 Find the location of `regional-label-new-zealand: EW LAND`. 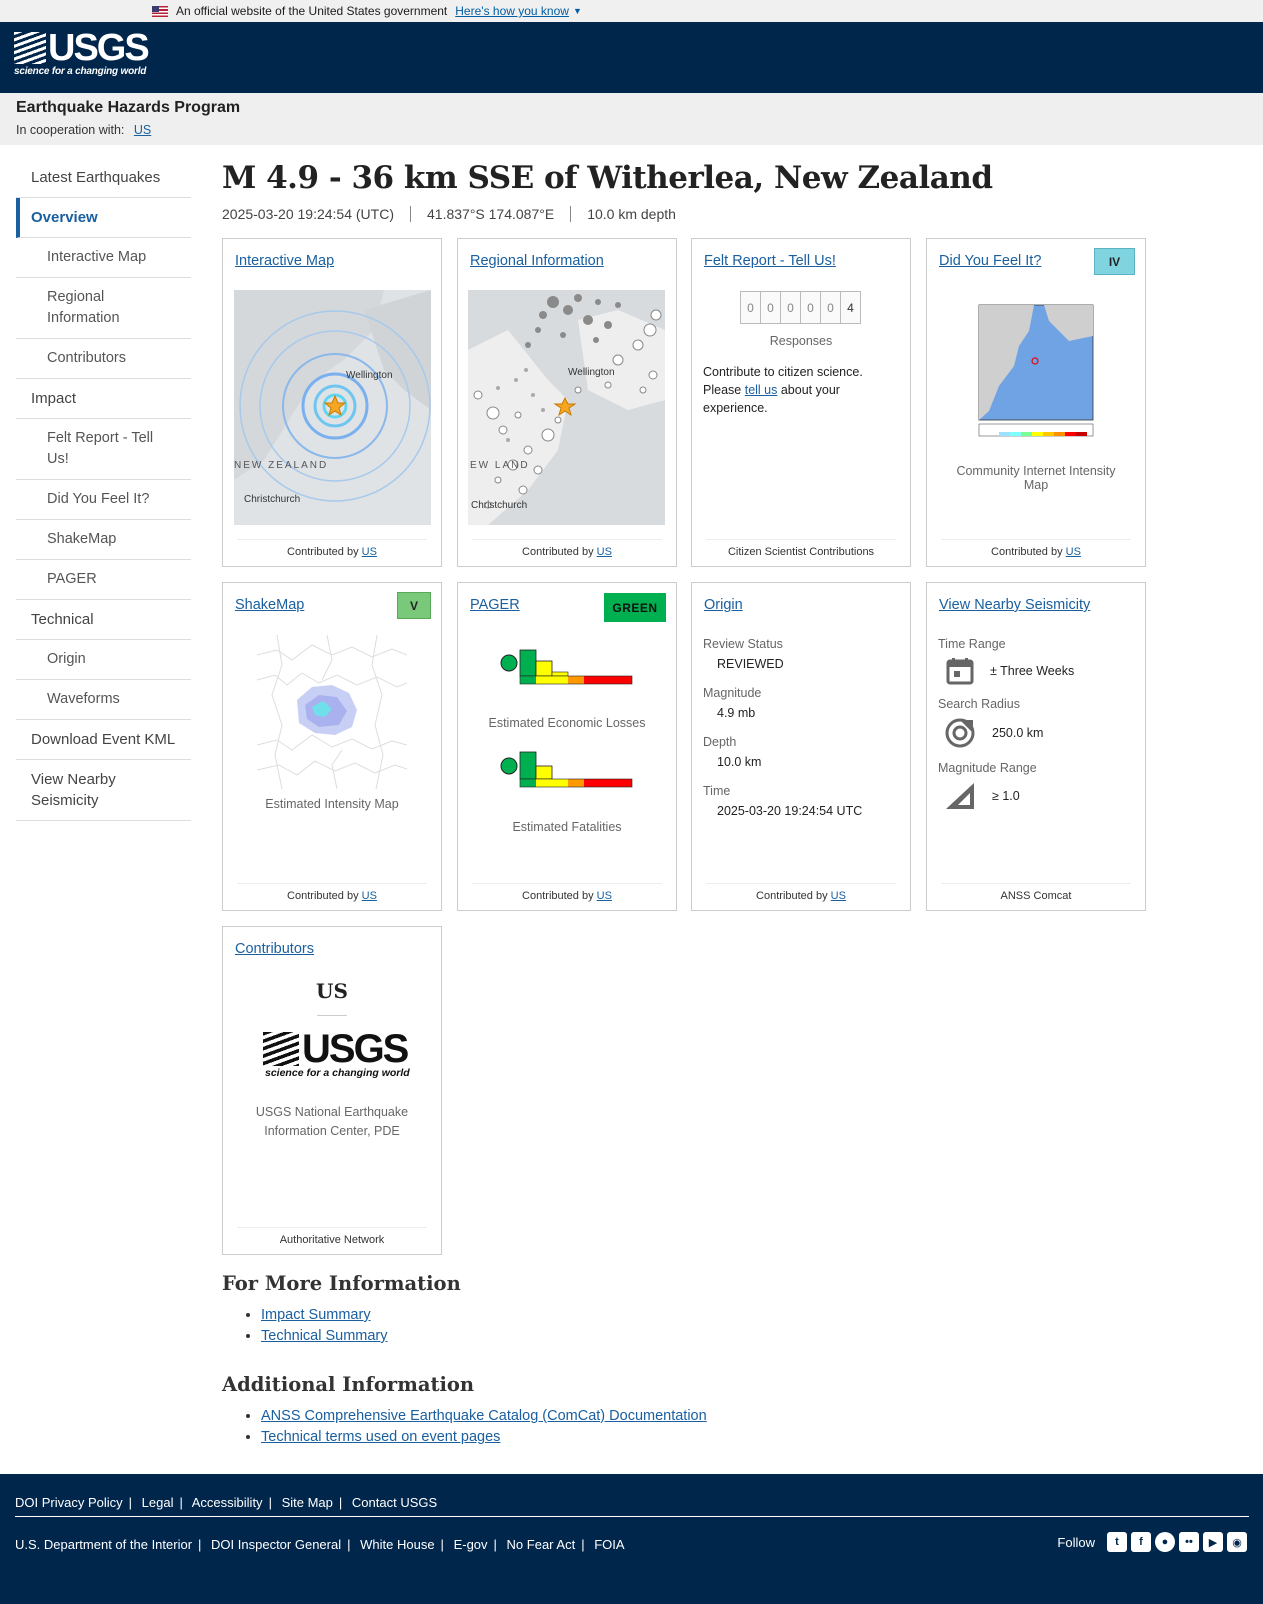

regional-label-new-zealand: EW LAND is located at coordinates (500, 465).